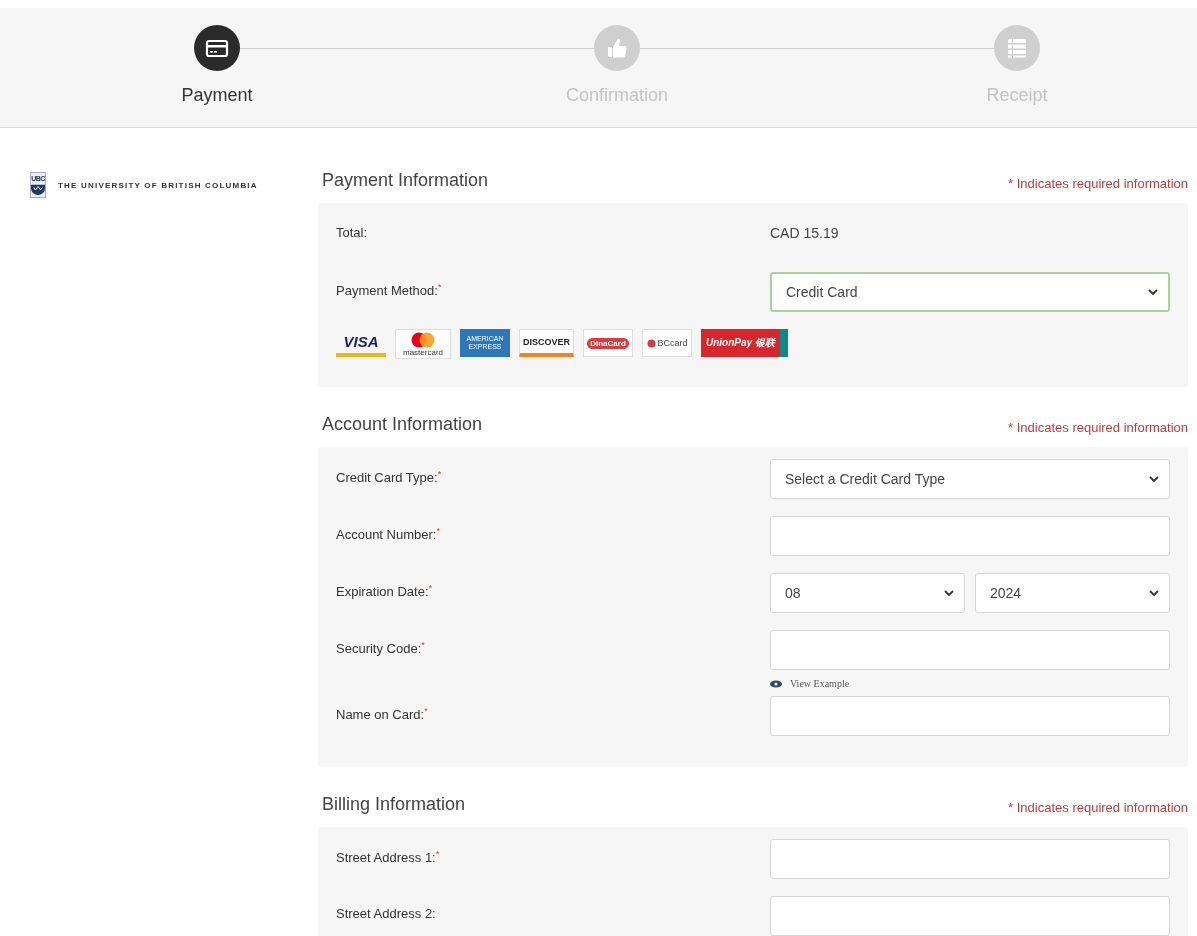 The image size is (1197, 936). I want to click on field-label: Expiration Date:$^{*}$, so click(384, 591).